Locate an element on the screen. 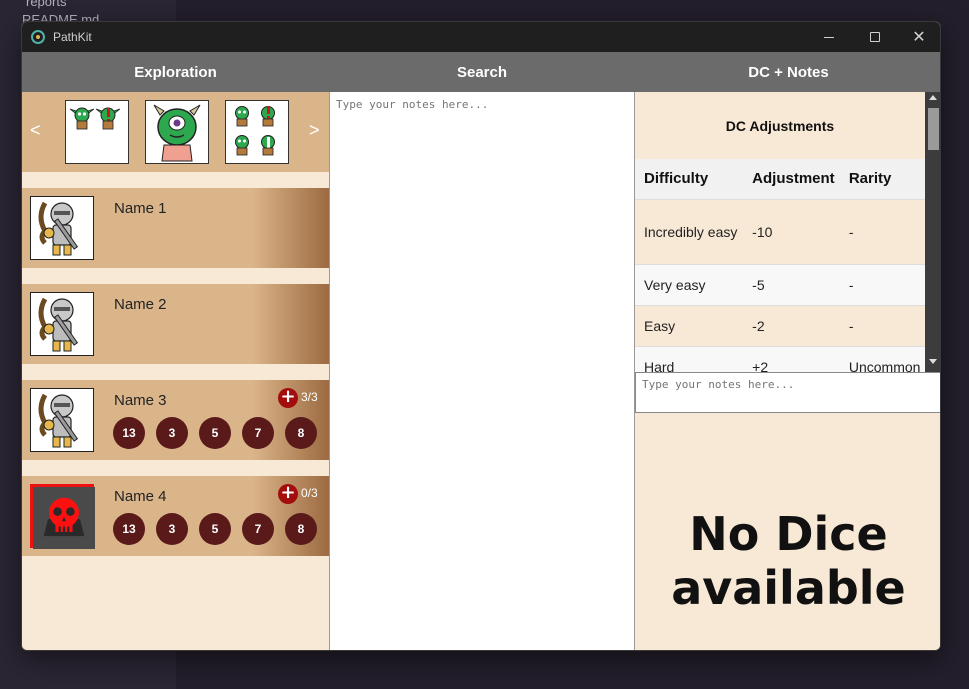 The image size is (969, 689). app-logo-icon is located at coordinates (38, 37).